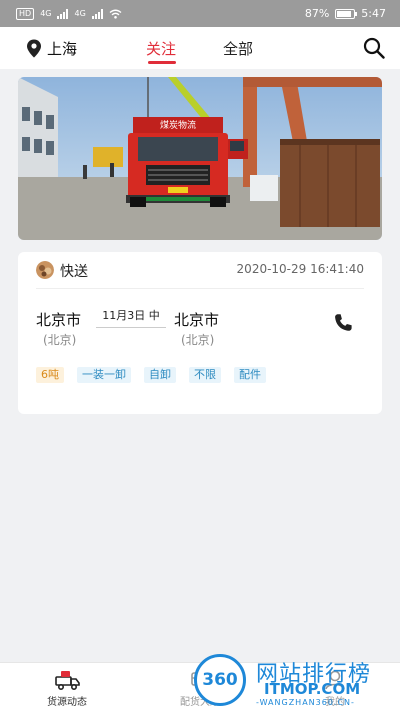 Image resolution: width=400 pixels, height=711 pixels. What do you see at coordinates (178, 125) in the screenshot?
I see `truck-sign: 煤炭物流` at bounding box center [178, 125].